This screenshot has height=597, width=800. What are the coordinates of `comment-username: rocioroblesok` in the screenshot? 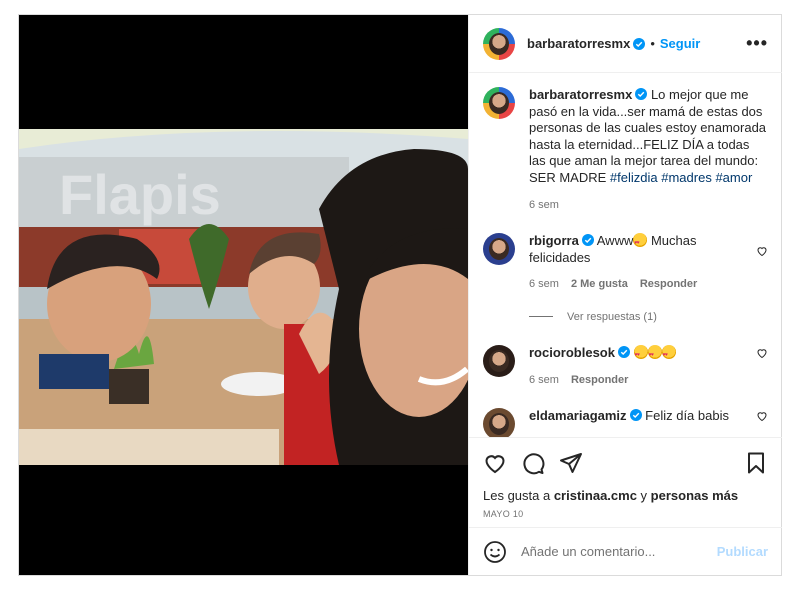 It's located at (572, 352).